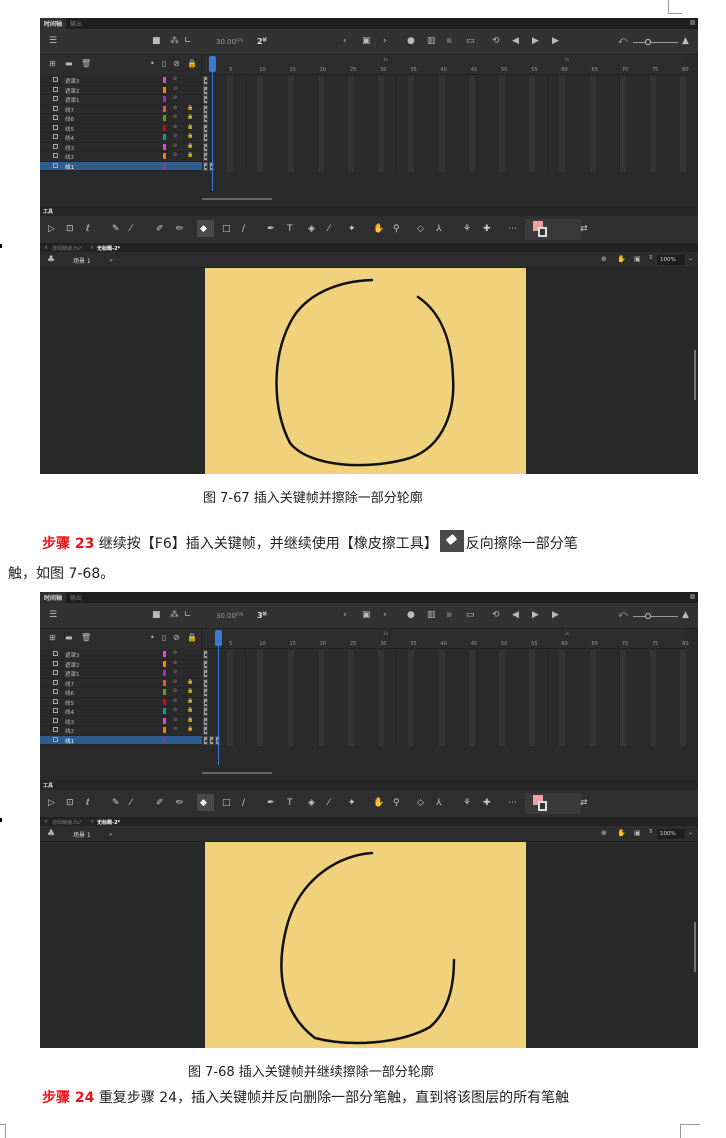 The image size is (726, 1138). What do you see at coordinates (174, 41) in the screenshot?
I see `parenting-icon: ⁂` at bounding box center [174, 41].